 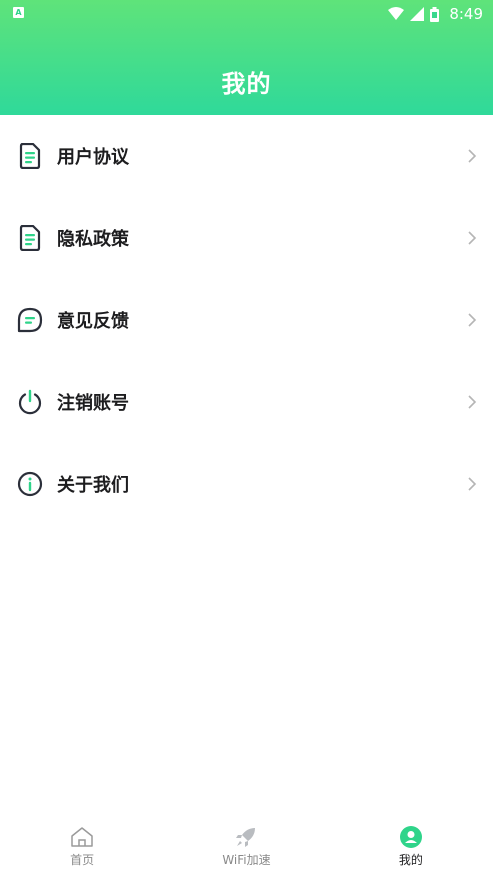 I want to click on status-indicators: 8:49, so click(x=435, y=14).